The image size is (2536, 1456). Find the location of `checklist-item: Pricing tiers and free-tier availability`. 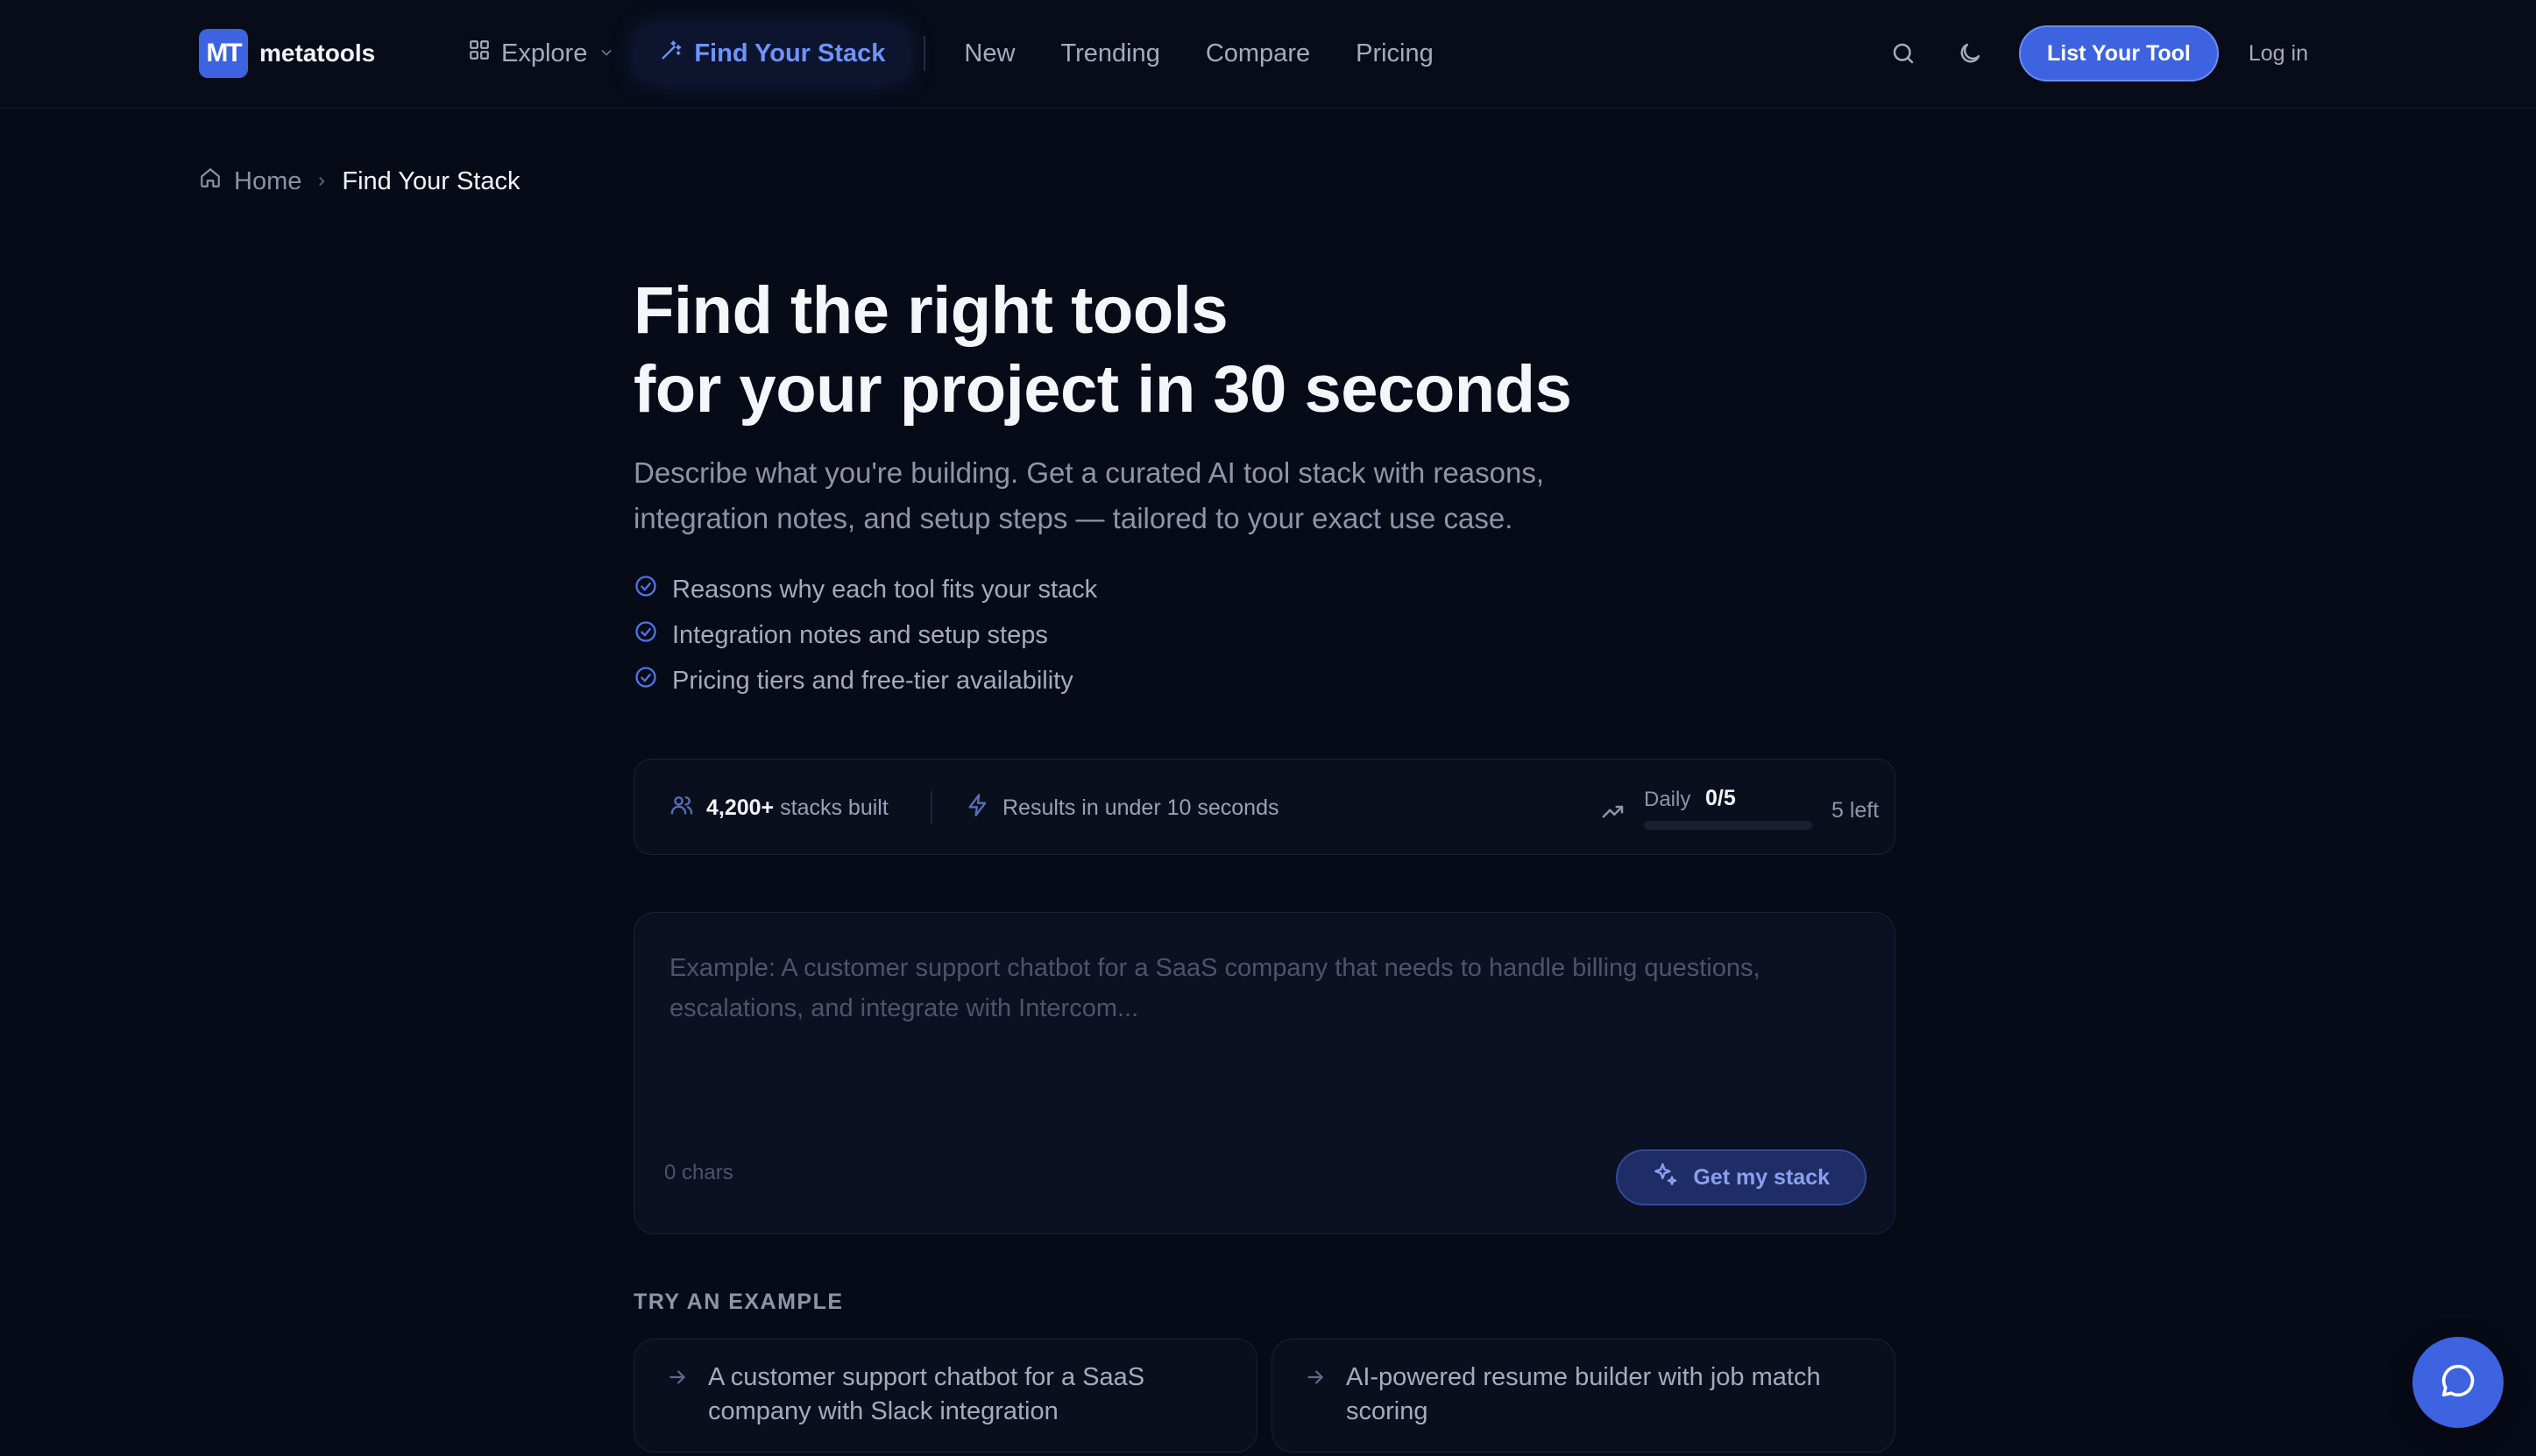

checklist-item: Pricing tiers and free-tier availability is located at coordinates (1264, 681).